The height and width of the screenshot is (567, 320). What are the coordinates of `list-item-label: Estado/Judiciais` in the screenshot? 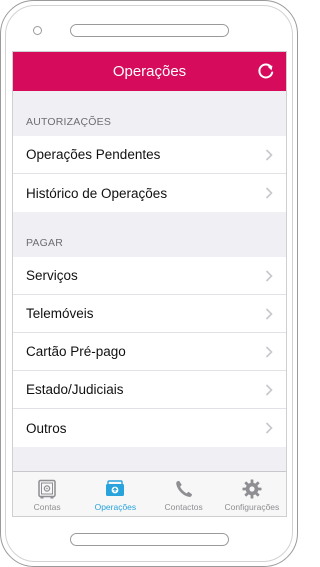 It's located at (75, 389).